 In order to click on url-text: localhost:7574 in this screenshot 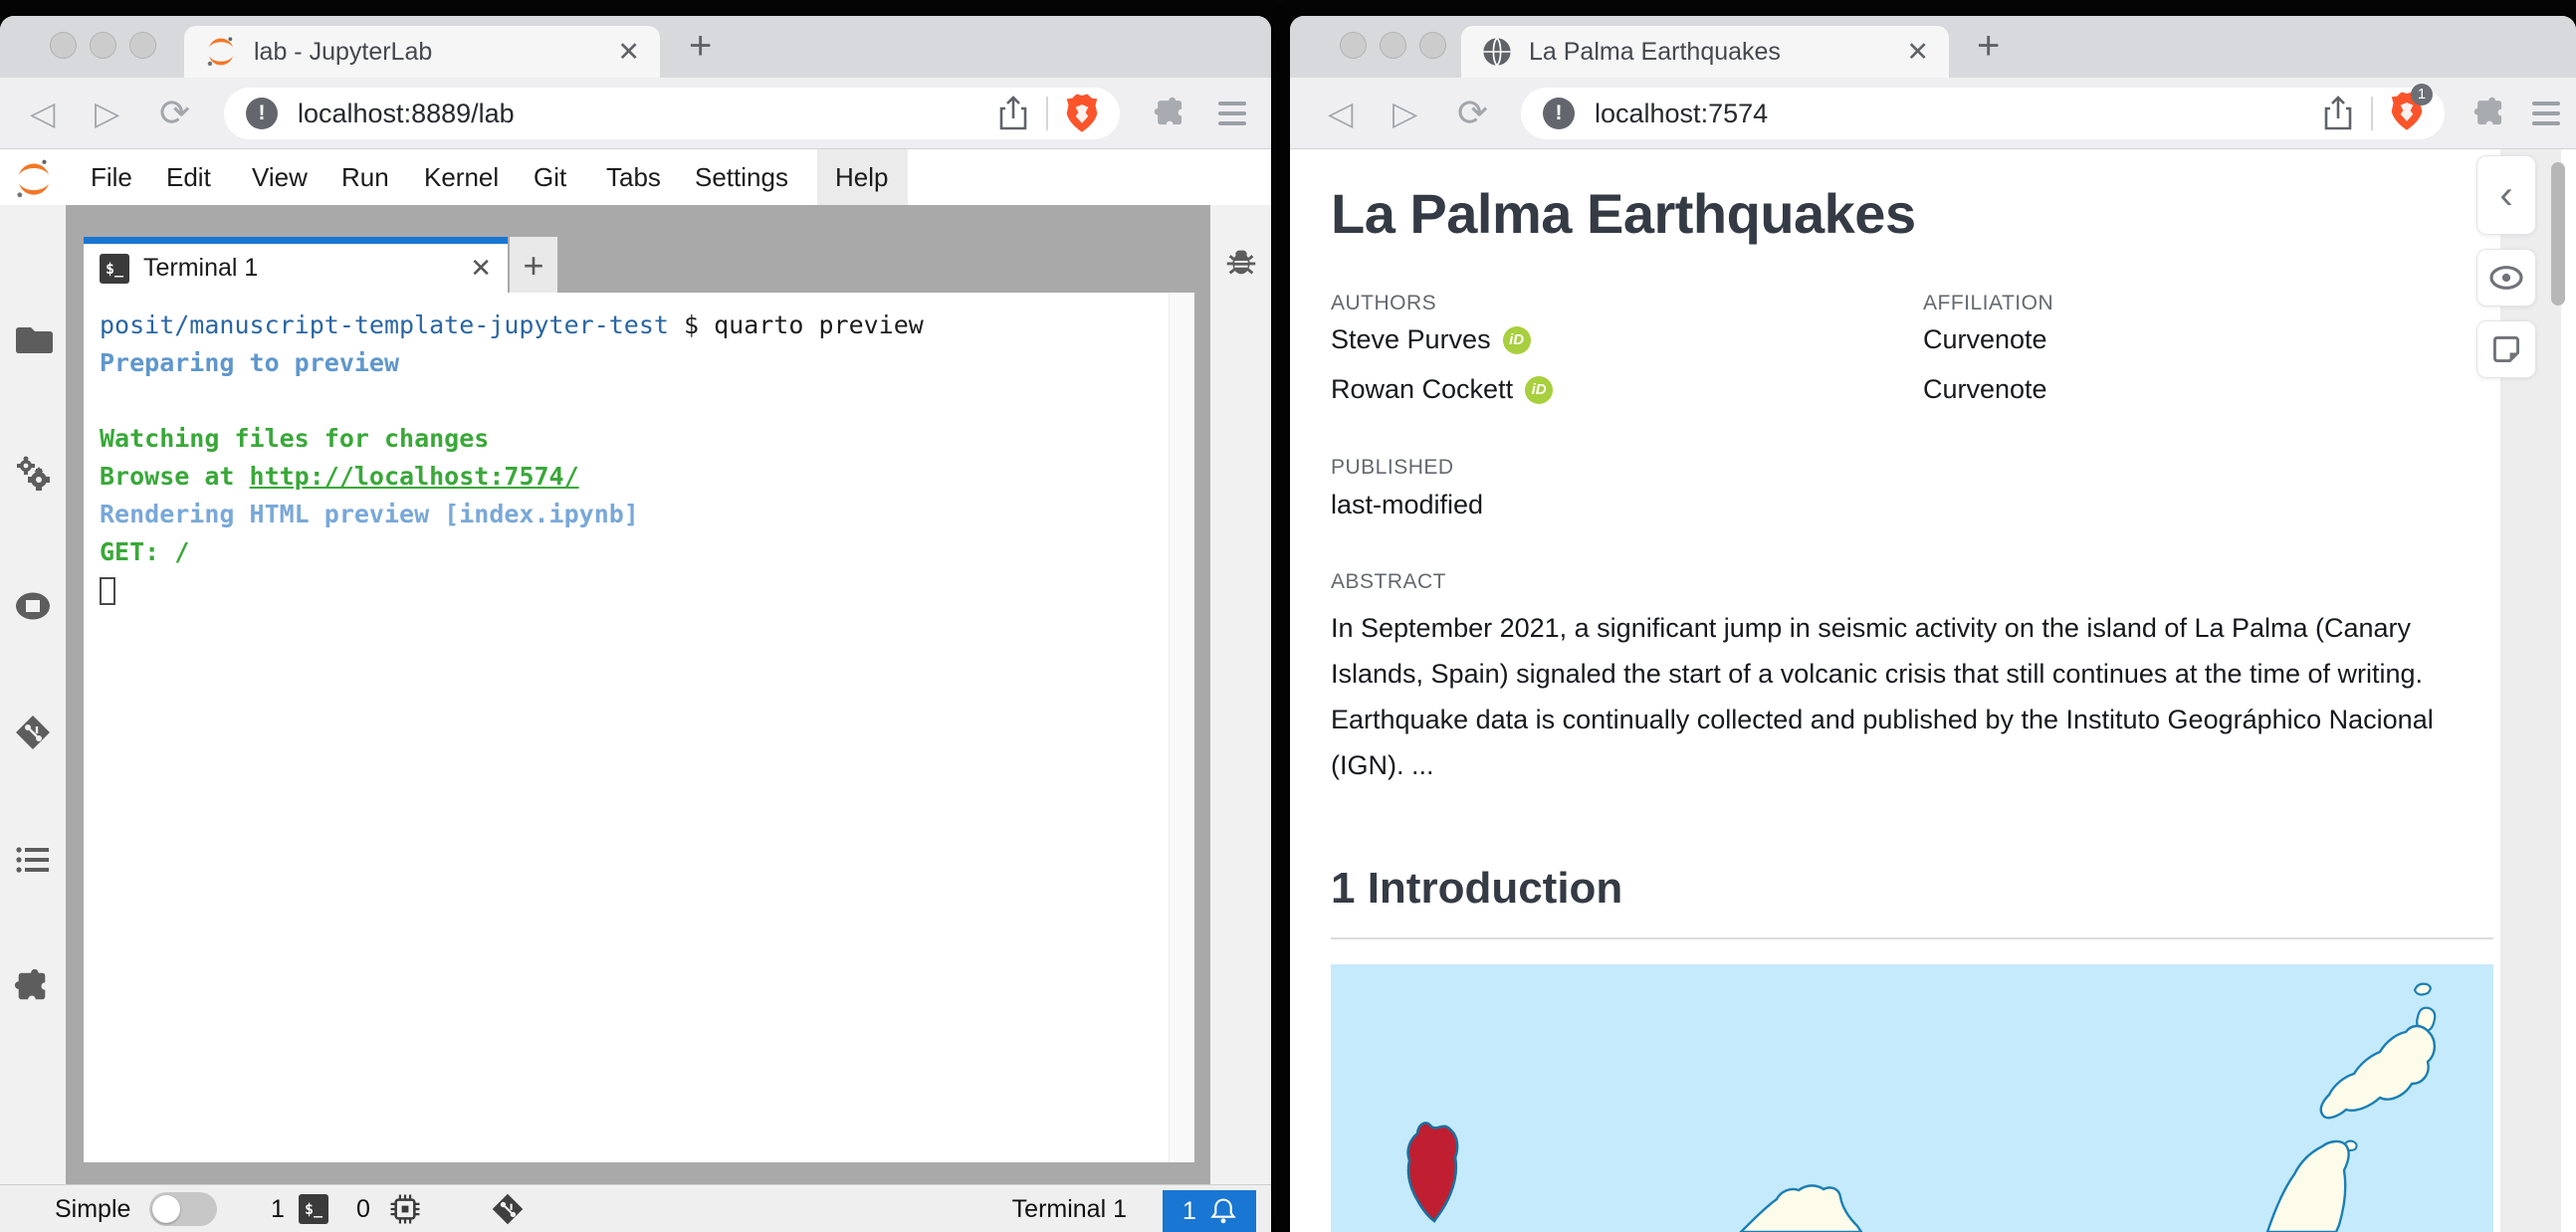, I will do `click(1958, 114)`.